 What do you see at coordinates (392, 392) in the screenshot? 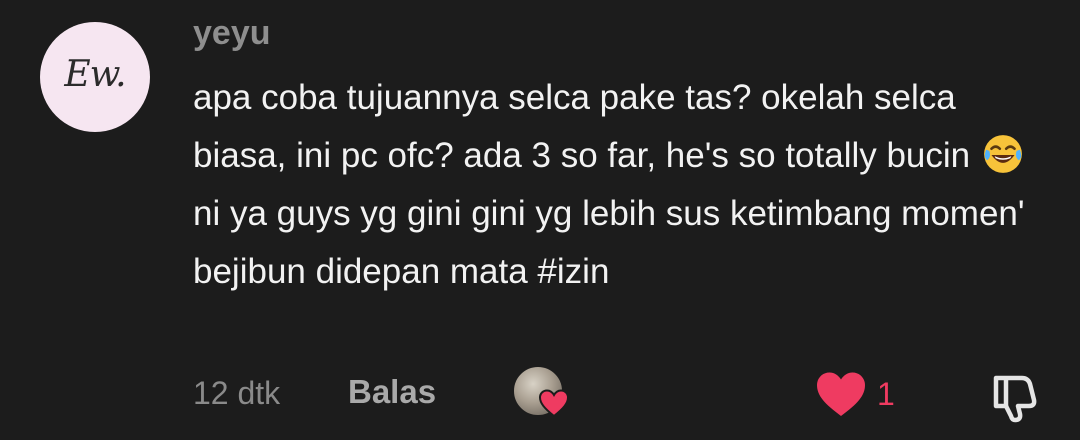
I see `reply-button: Balas` at bounding box center [392, 392].